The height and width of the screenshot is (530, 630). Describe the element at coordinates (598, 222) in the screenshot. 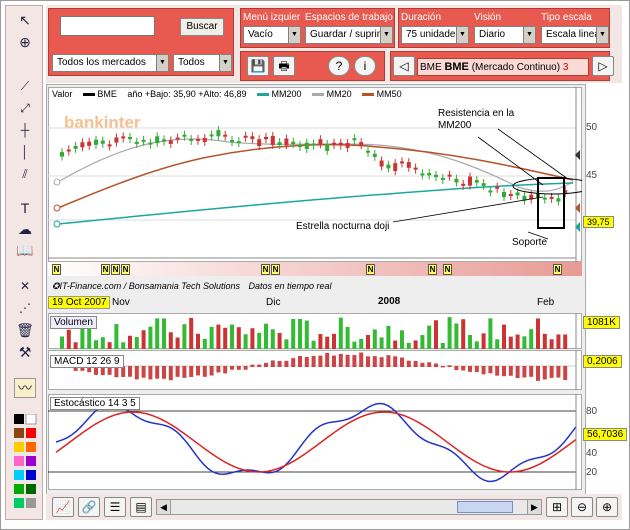

I see `last-price-badge: 39,75` at that location.